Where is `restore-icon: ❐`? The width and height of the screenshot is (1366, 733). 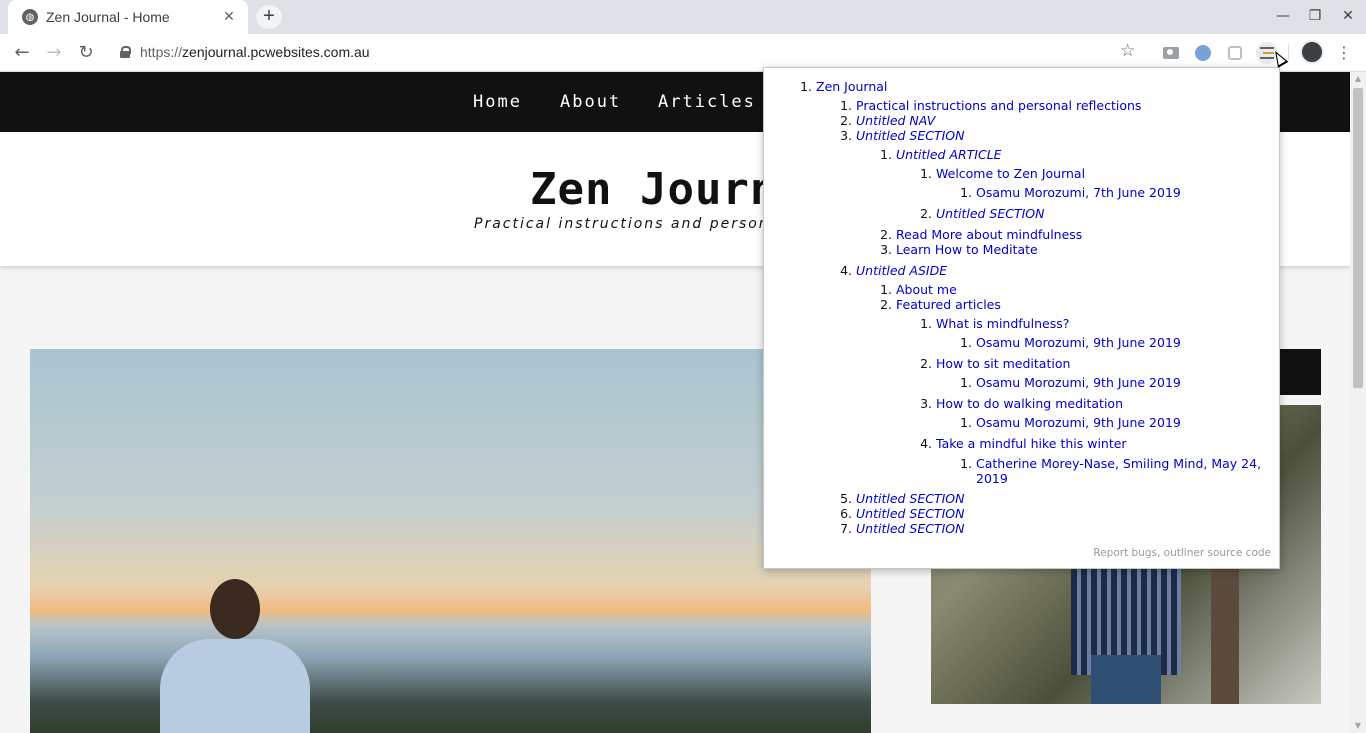
restore-icon: ❐ is located at coordinates (1315, 16).